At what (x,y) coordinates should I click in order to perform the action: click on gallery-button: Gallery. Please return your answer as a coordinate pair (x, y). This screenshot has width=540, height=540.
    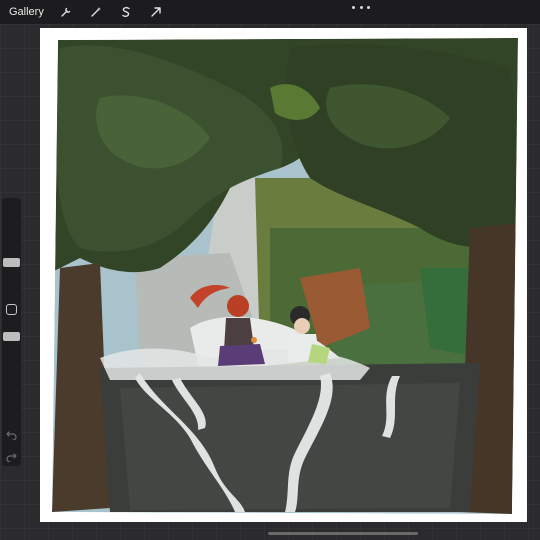
    Looking at the image, I should click on (28, 12).